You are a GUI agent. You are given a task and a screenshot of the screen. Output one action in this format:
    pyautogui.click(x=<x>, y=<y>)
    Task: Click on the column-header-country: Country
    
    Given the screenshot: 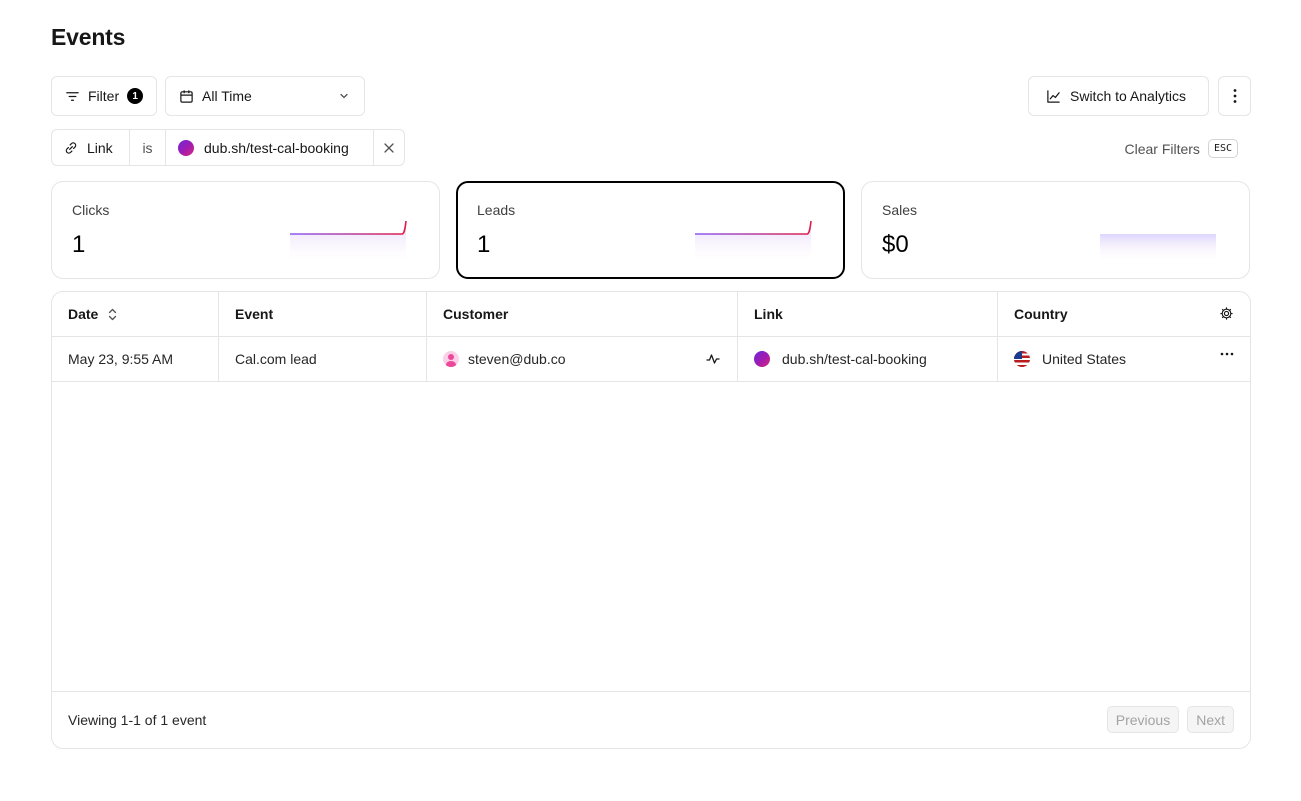 What is the action you would take?
    pyautogui.click(x=1124, y=314)
    